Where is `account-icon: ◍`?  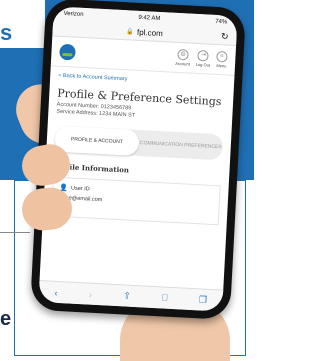
account-icon: ◍ is located at coordinates (183, 54).